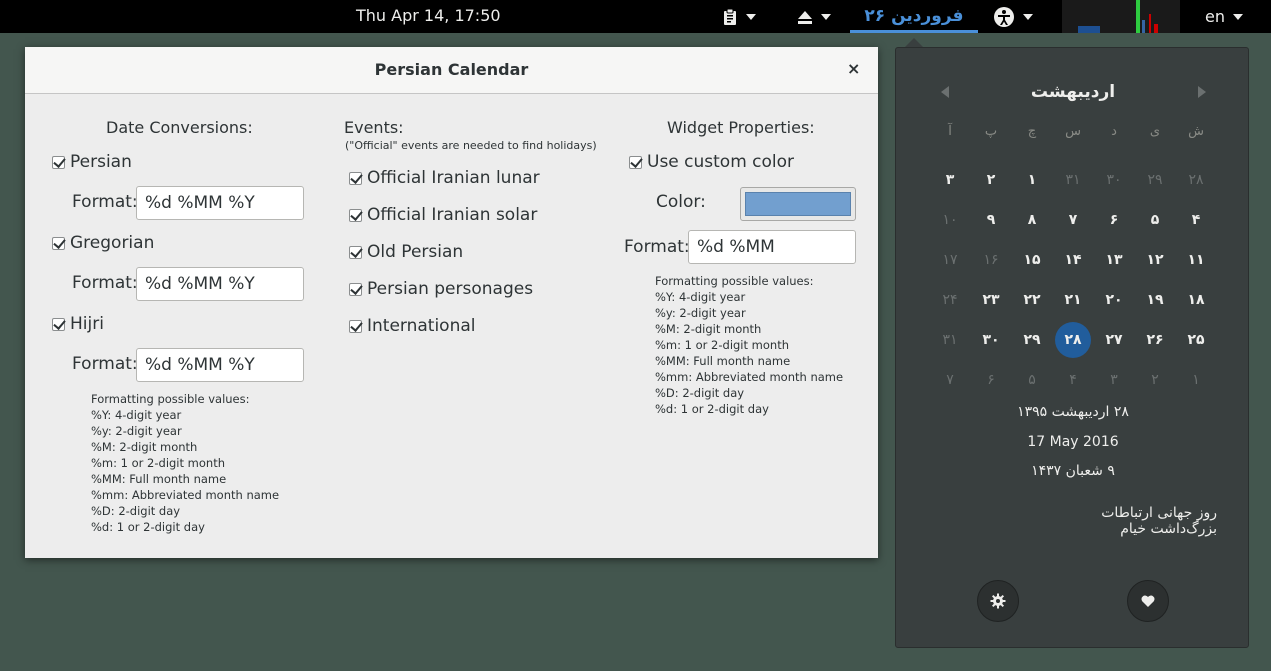 The image size is (1271, 671). Describe the element at coordinates (1202, 92) in the screenshot. I see `next-month-button` at that location.